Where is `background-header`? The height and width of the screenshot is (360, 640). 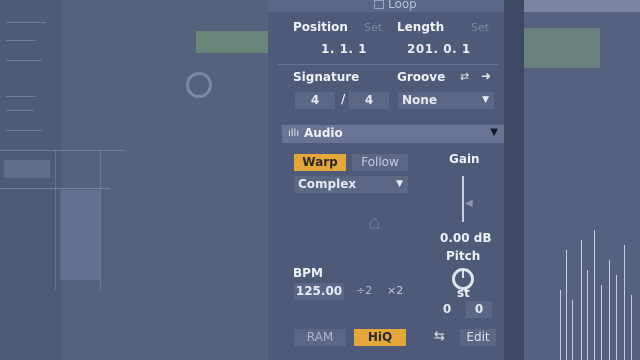
background-header is located at coordinates (582, 6).